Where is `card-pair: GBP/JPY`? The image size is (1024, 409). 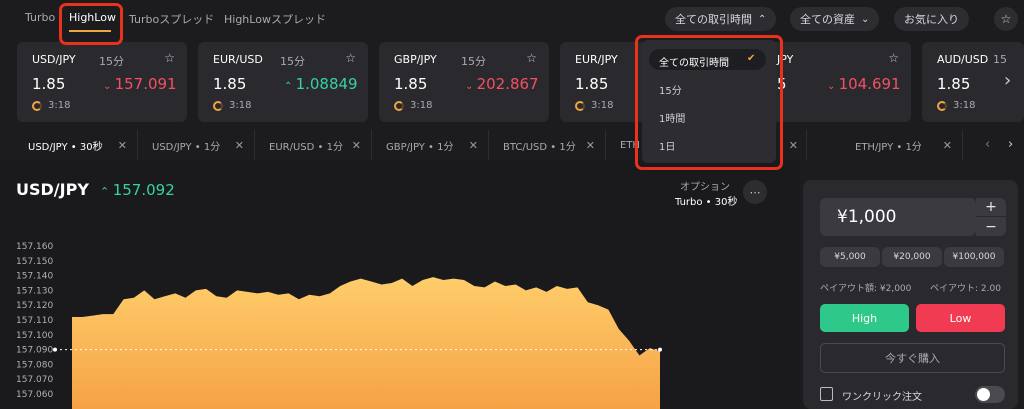
card-pair: GBP/JPY is located at coordinates (415, 59).